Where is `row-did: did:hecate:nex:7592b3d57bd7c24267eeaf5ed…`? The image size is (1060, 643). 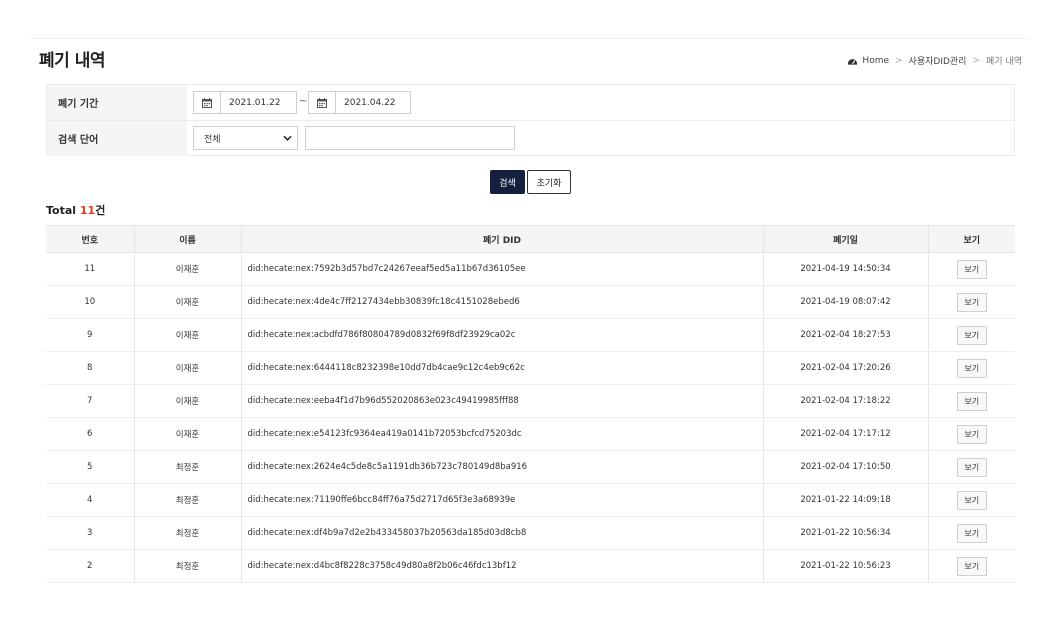
row-did: did:hecate:nex:7592b3d57bd7c24267eeaf5ed… is located at coordinates (501, 269).